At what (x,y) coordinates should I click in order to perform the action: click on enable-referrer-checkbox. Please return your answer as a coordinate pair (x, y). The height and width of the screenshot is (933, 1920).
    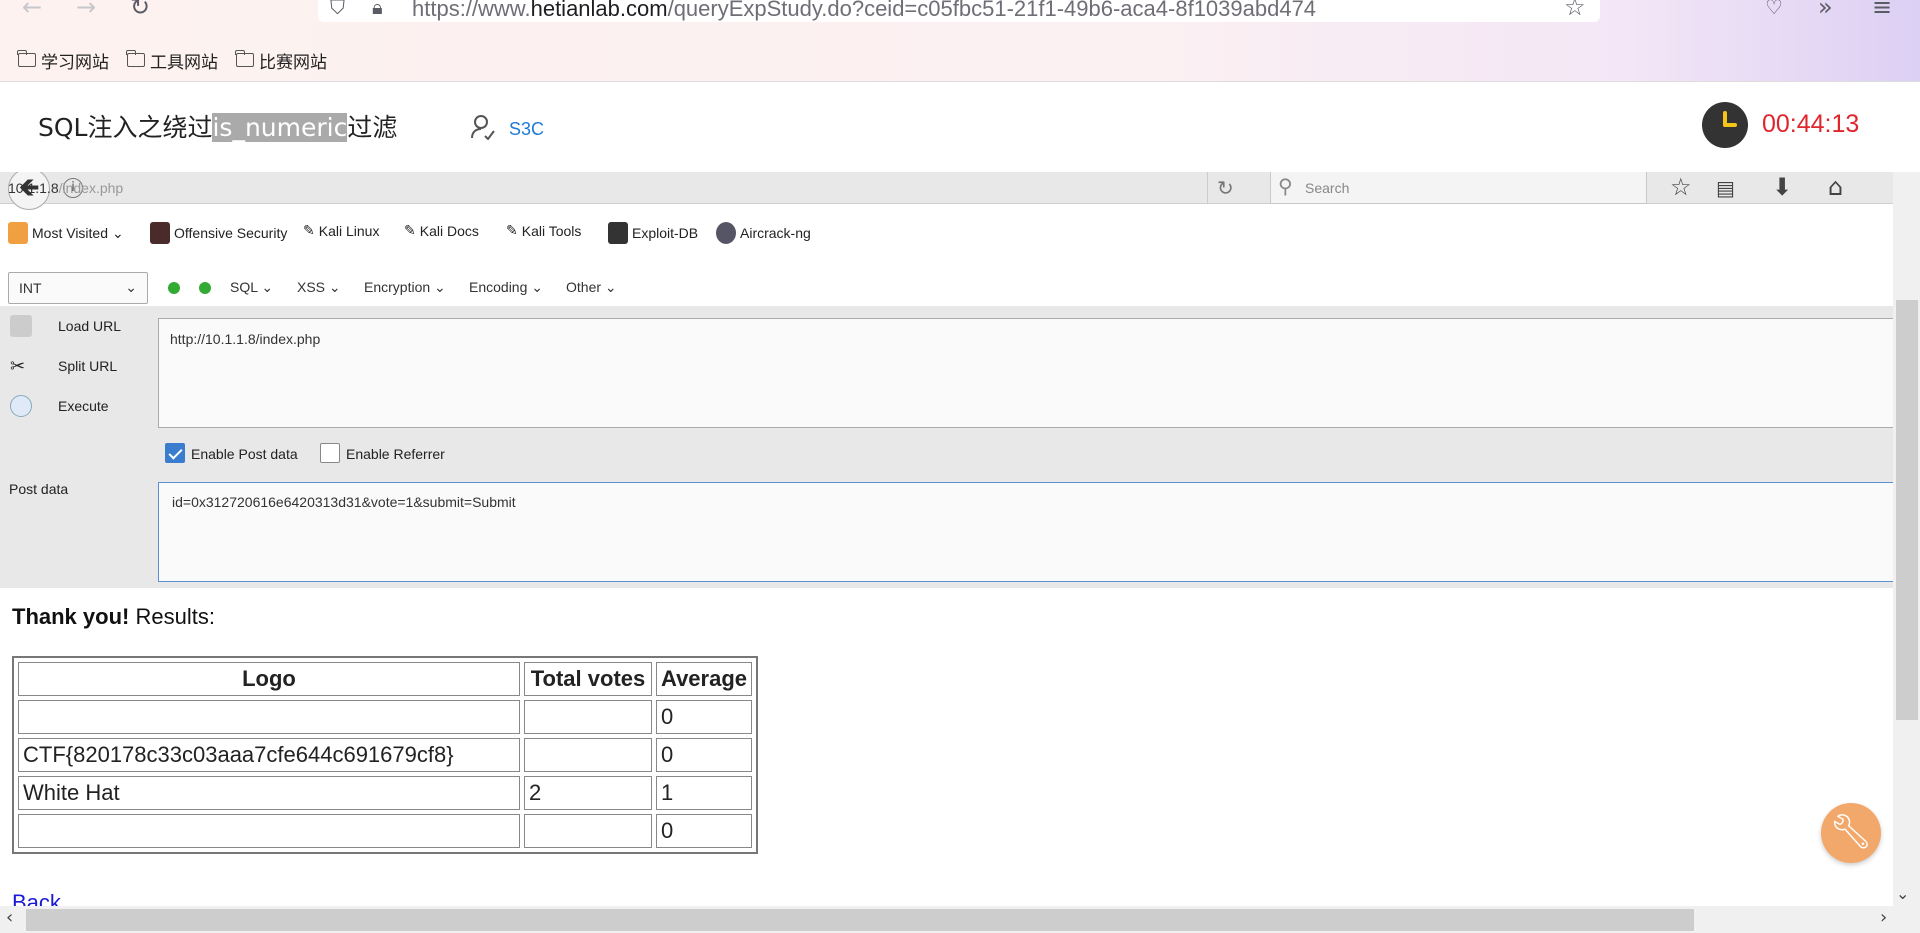
    Looking at the image, I should click on (330, 453).